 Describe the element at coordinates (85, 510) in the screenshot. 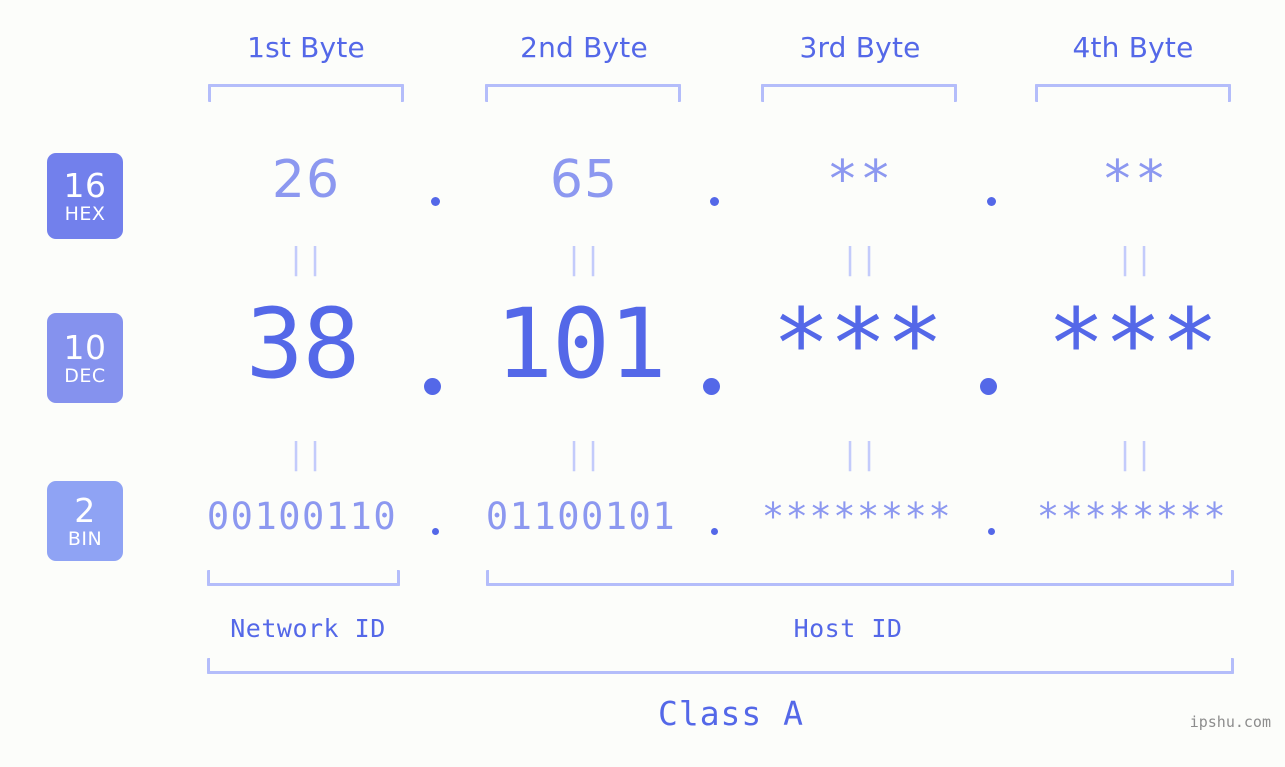

I see `base-badge-bin-number: 2` at that location.